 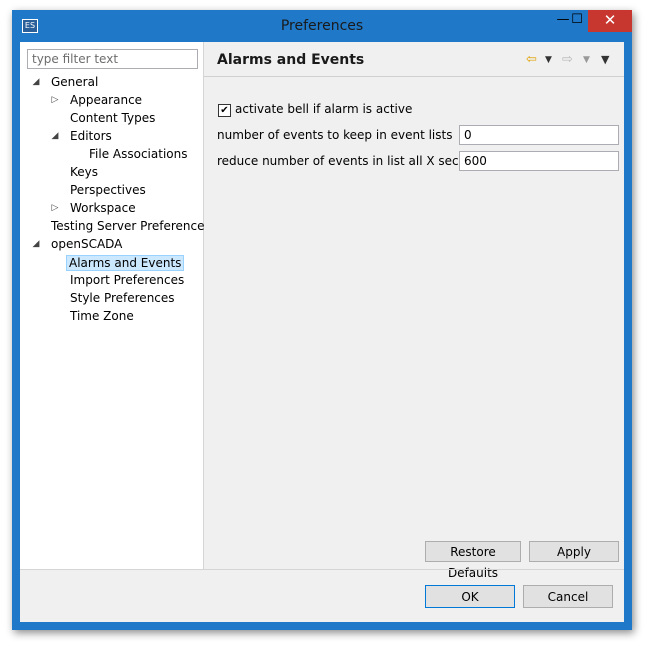 I want to click on tree-item-label: Keys, so click(x=84, y=172).